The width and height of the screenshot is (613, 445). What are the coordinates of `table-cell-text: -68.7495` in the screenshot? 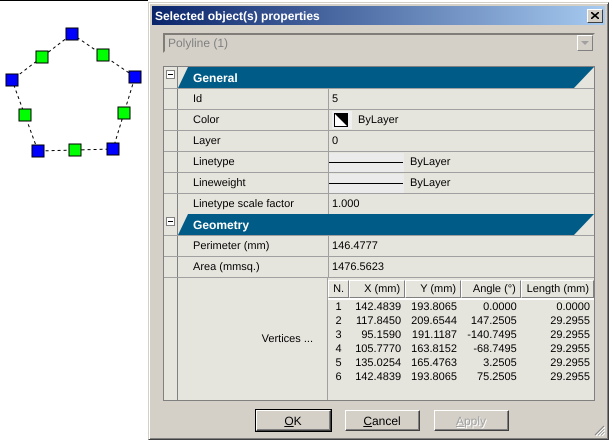 It's located at (495, 349).